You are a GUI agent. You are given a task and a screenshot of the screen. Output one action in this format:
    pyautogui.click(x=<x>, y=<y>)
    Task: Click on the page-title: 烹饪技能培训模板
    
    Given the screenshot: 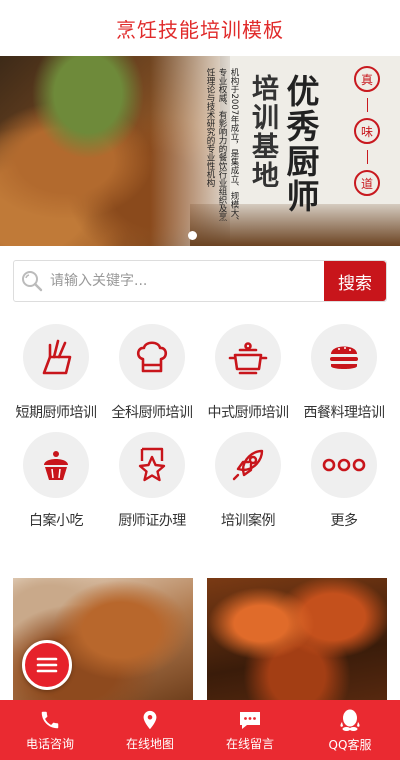 What is the action you would take?
    pyautogui.click(x=200, y=29)
    